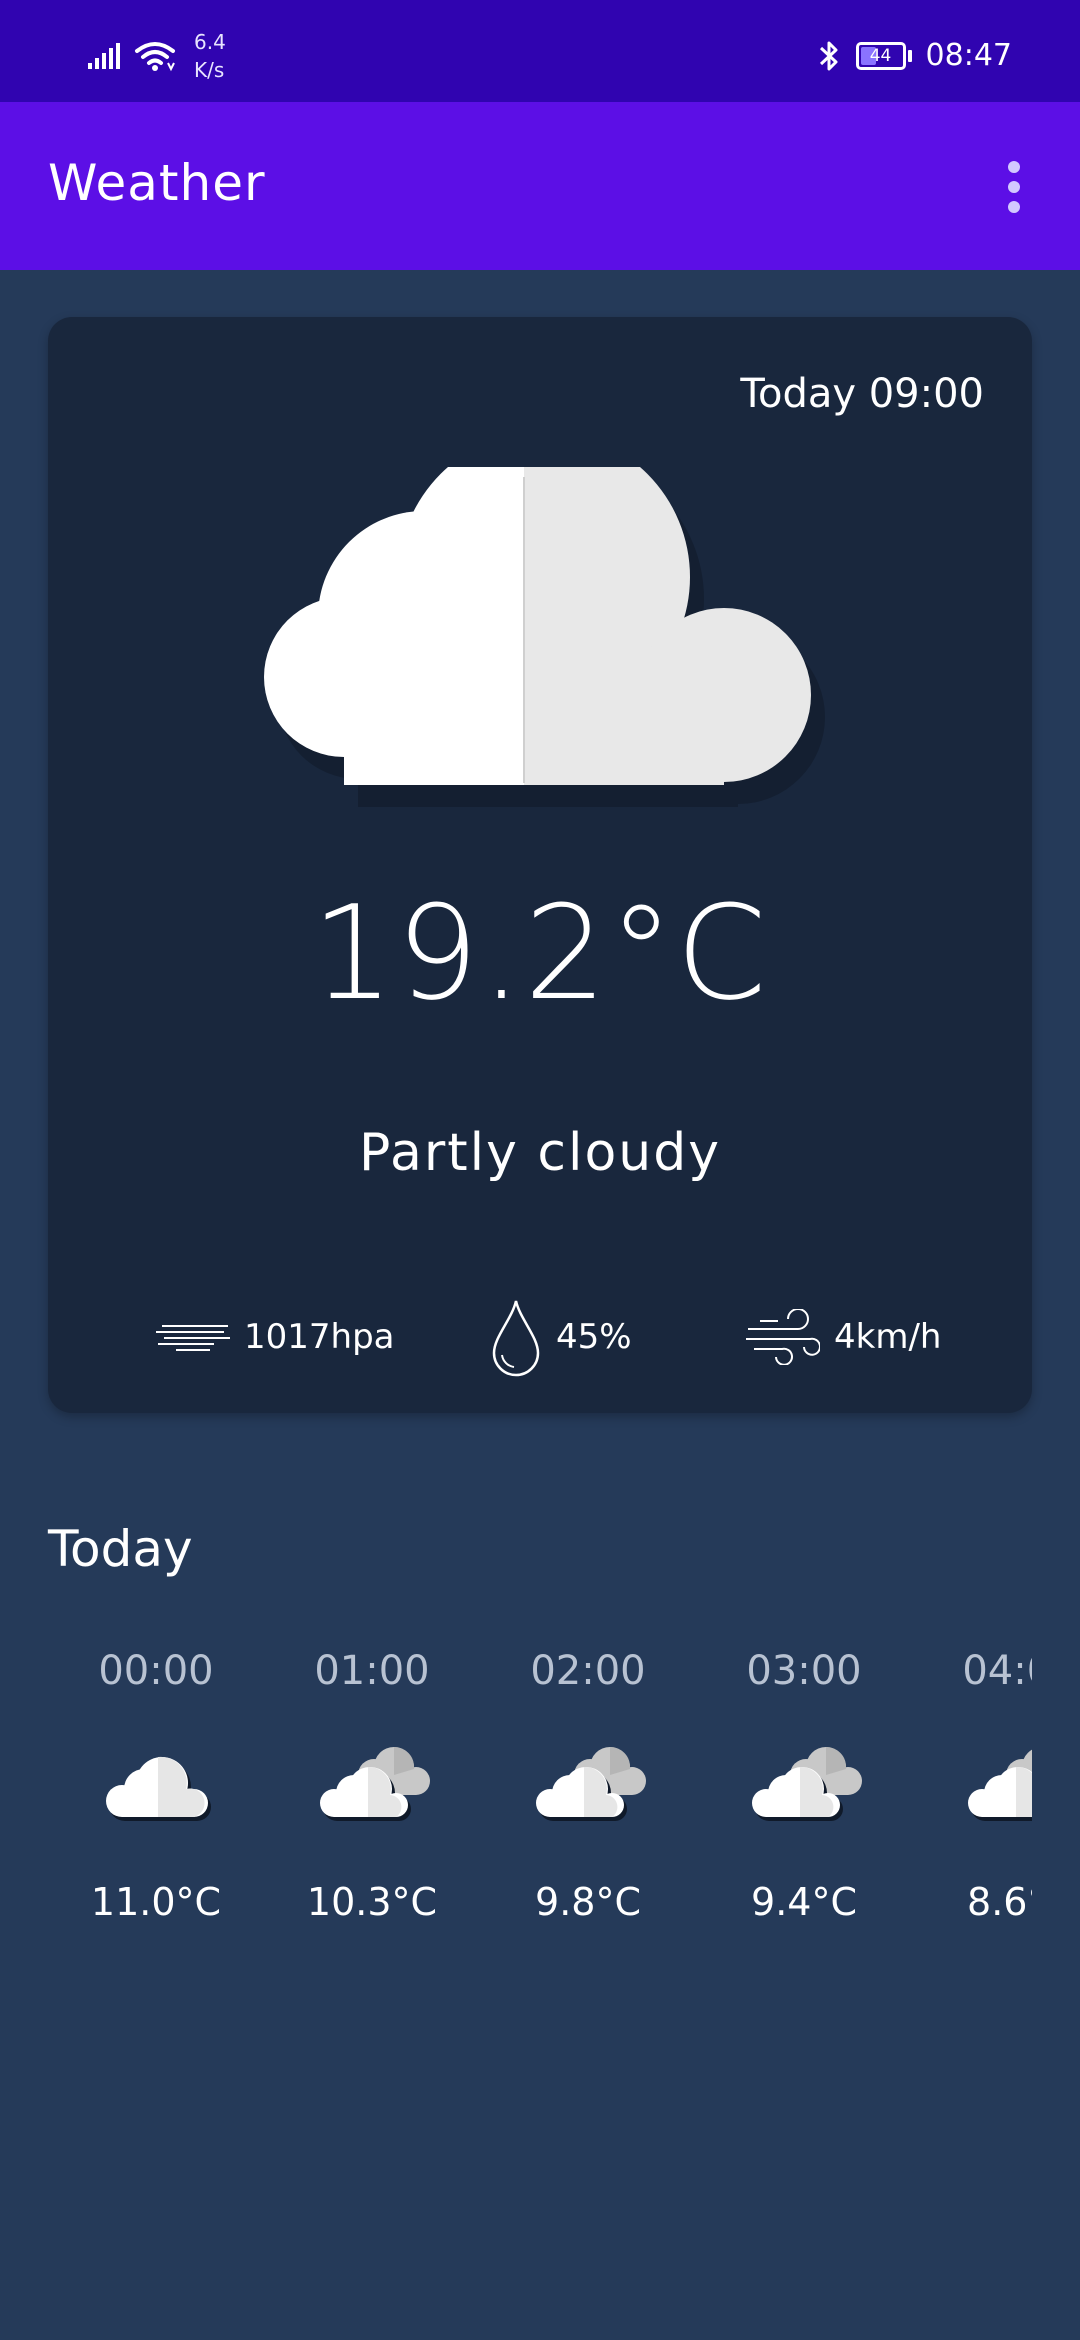 This screenshot has width=1080, height=2340. I want to click on hour-temperature: 8.6°C, so click(999, 1902).